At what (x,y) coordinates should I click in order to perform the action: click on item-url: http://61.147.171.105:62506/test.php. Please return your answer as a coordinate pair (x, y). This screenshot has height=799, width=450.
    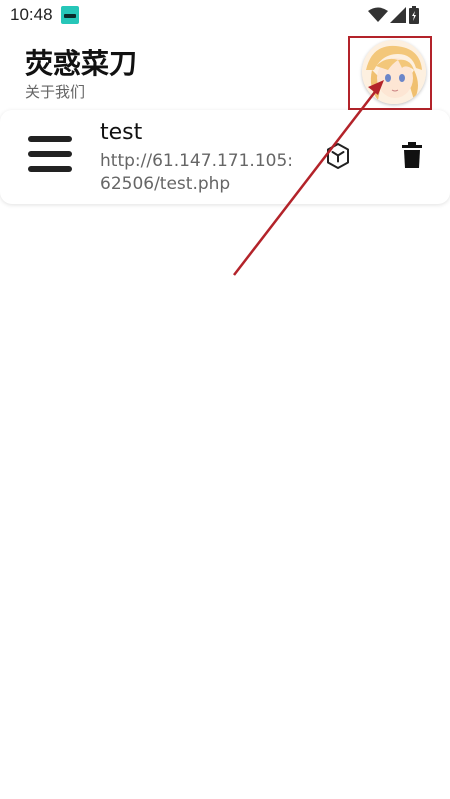
    Looking at the image, I should click on (196, 172).